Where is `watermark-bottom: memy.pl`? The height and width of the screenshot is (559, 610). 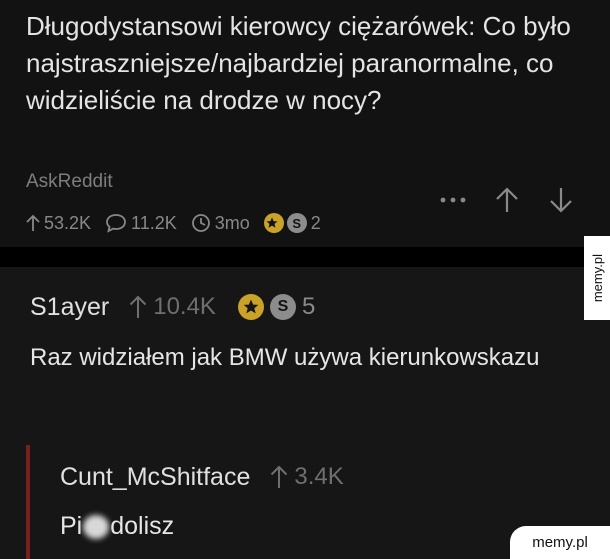
watermark-bottom: memy.pl is located at coordinates (560, 542).